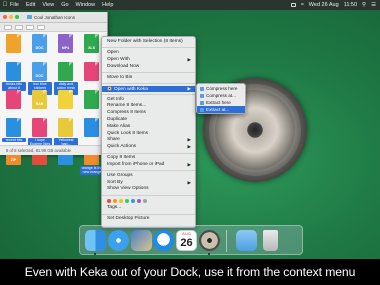  Describe the element at coordinates (14, 5) in the screenshot. I see `menu-file: File` at that location.